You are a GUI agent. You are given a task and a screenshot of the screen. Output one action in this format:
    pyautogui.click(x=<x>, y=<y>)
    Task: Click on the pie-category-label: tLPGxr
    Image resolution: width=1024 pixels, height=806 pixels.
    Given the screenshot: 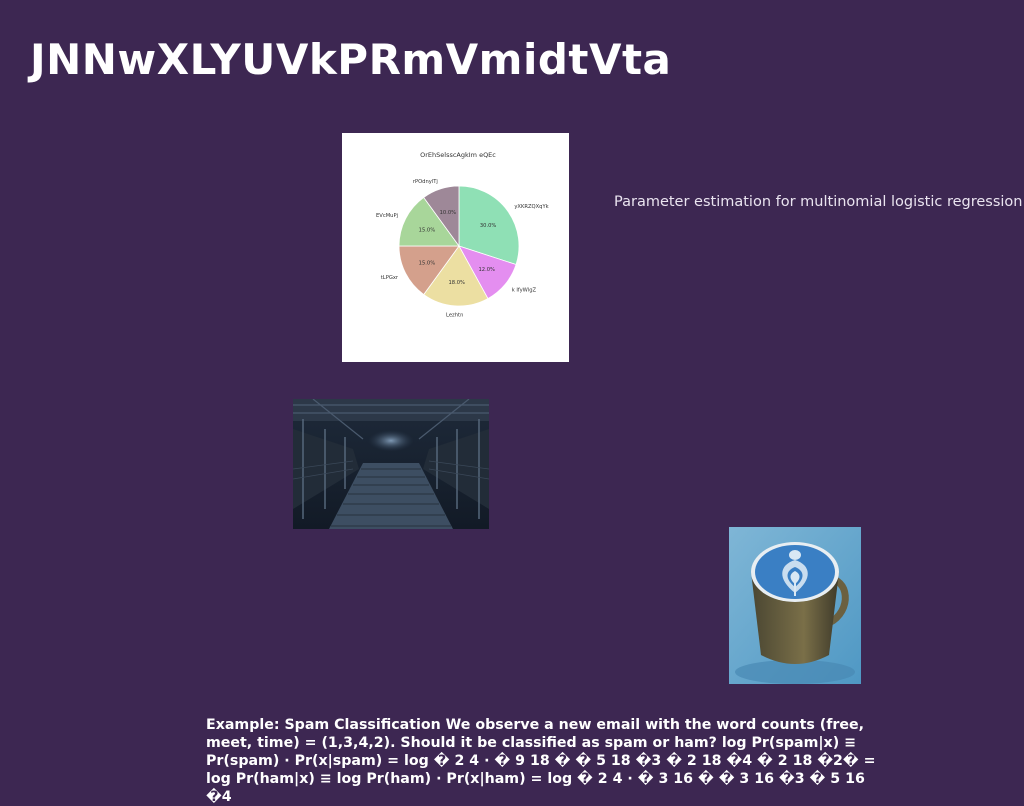 What is the action you would take?
    pyautogui.click(x=390, y=278)
    